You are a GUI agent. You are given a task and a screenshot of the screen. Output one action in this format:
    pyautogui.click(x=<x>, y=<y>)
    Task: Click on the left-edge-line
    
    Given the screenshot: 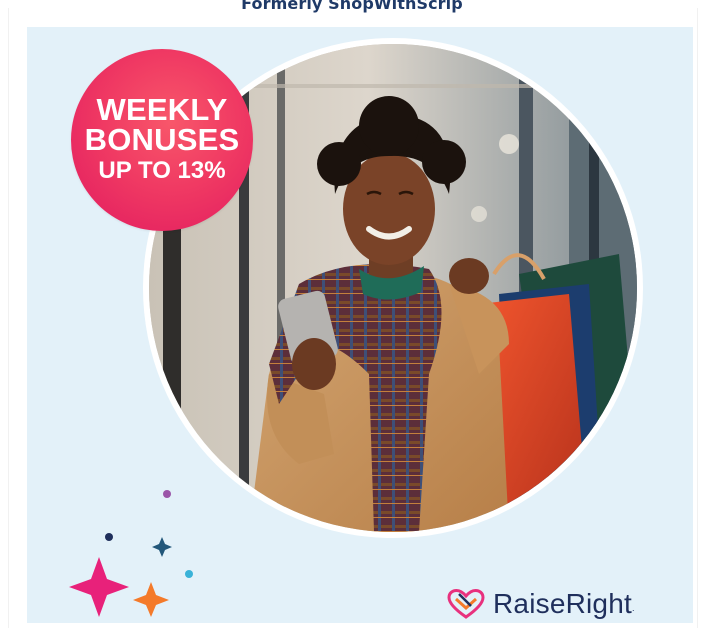 What is the action you would take?
    pyautogui.click(x=8, y=318)
    